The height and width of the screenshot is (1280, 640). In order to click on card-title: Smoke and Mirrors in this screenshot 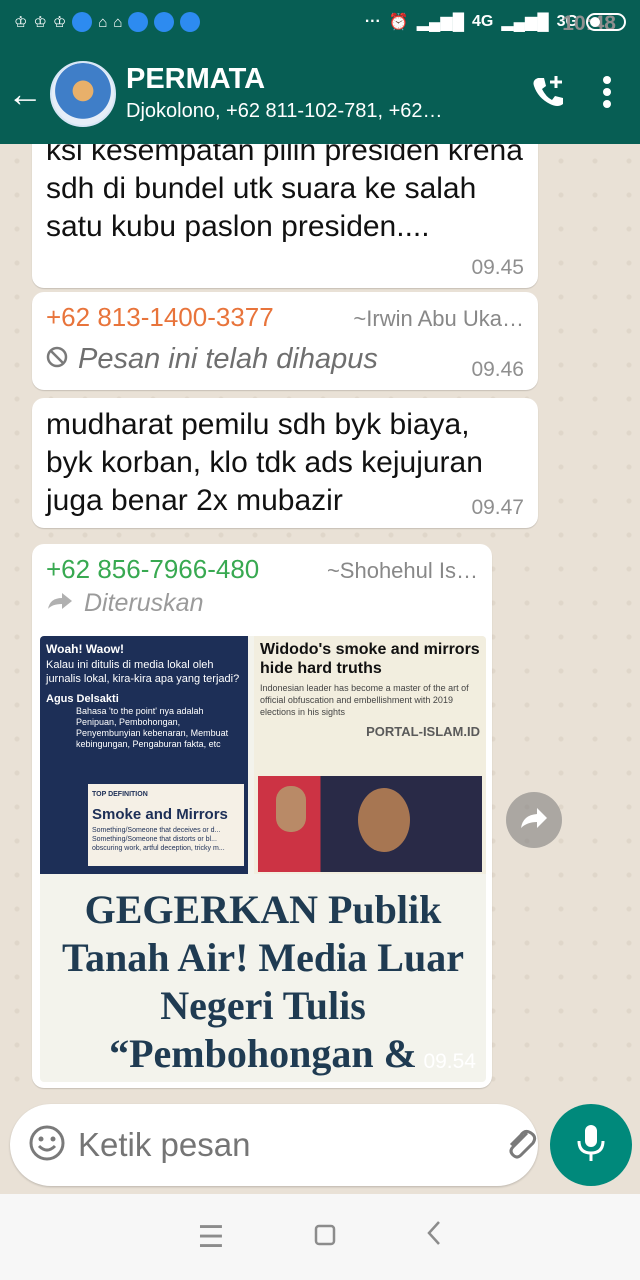, I will do `click(160, 814)`.